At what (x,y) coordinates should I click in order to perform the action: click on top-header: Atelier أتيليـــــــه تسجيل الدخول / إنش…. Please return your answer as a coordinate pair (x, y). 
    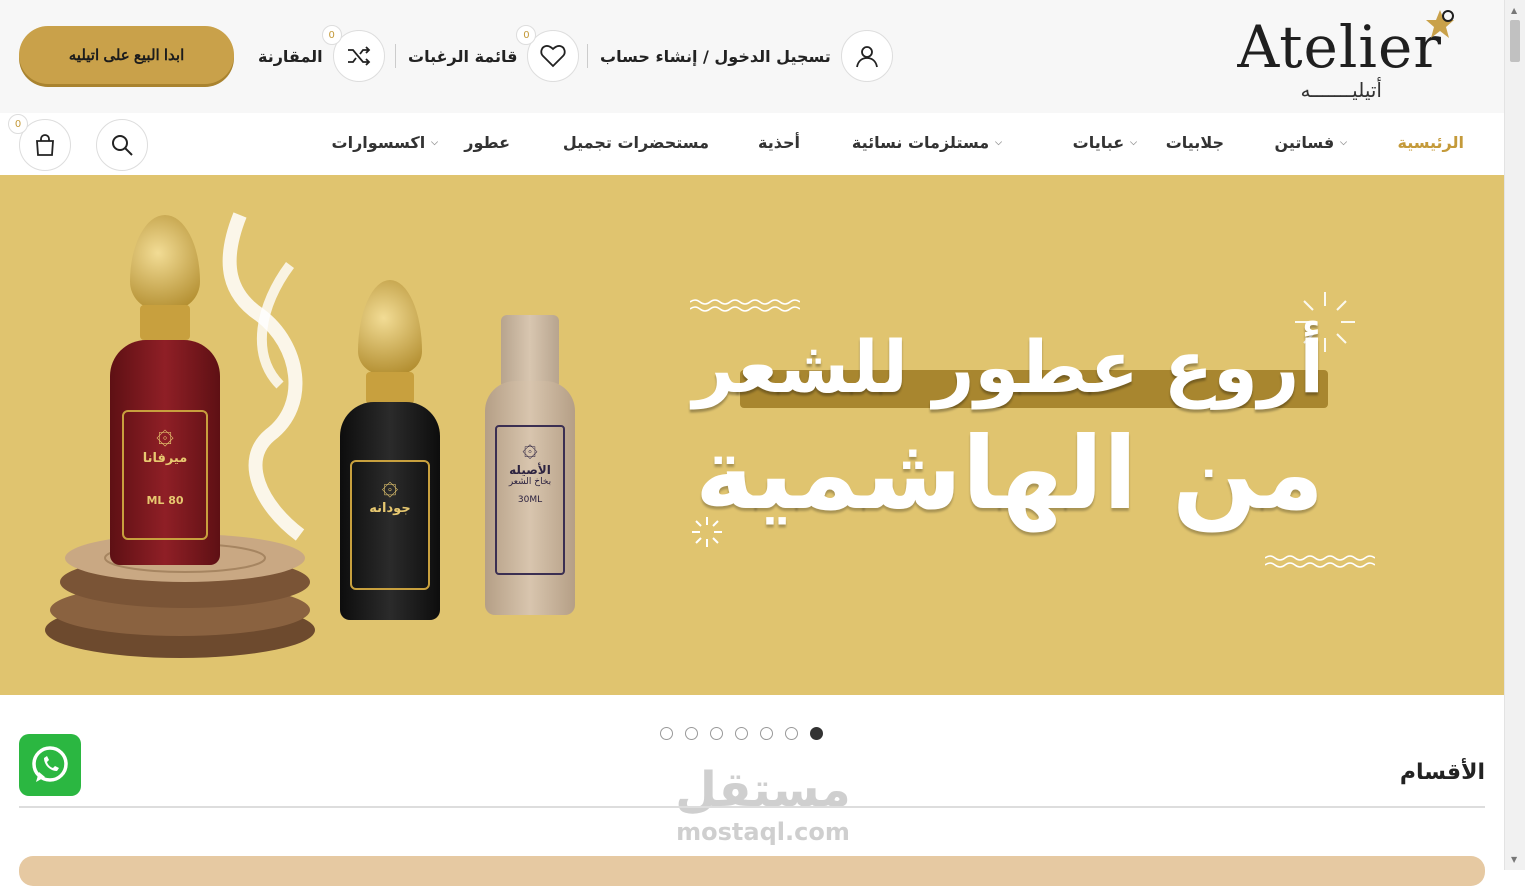
    Looking at the image, I should click on (752, 56).